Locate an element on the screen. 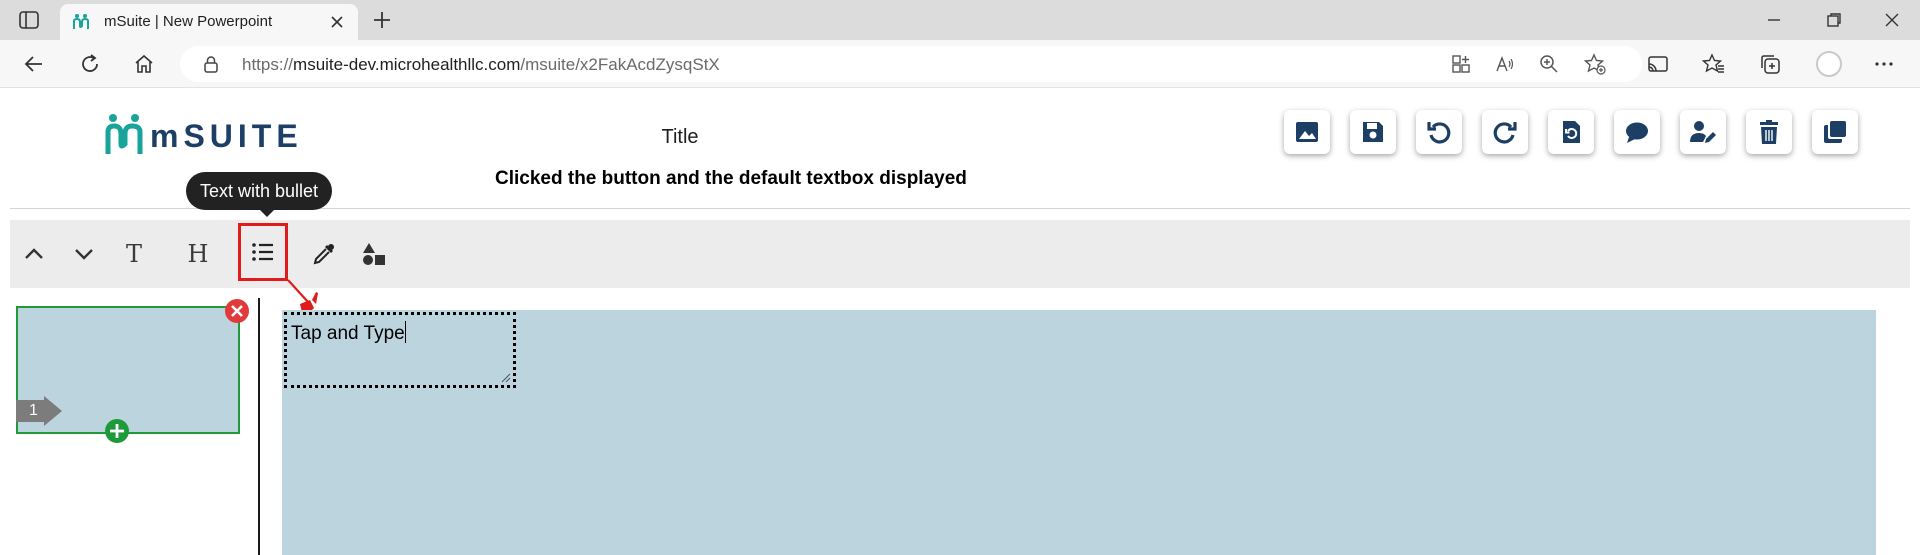  shapes-icon is located at coordinates (374, 254).